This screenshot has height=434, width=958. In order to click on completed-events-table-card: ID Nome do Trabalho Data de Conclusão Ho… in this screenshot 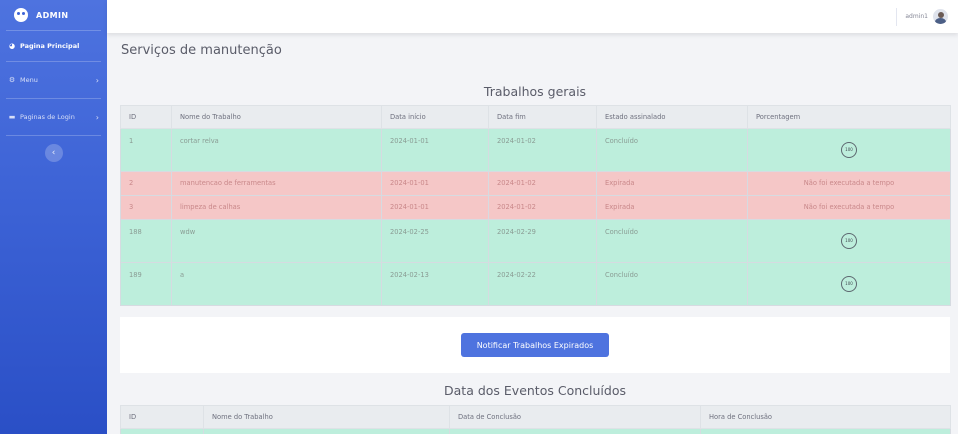, I will do `click(535, 419)`.